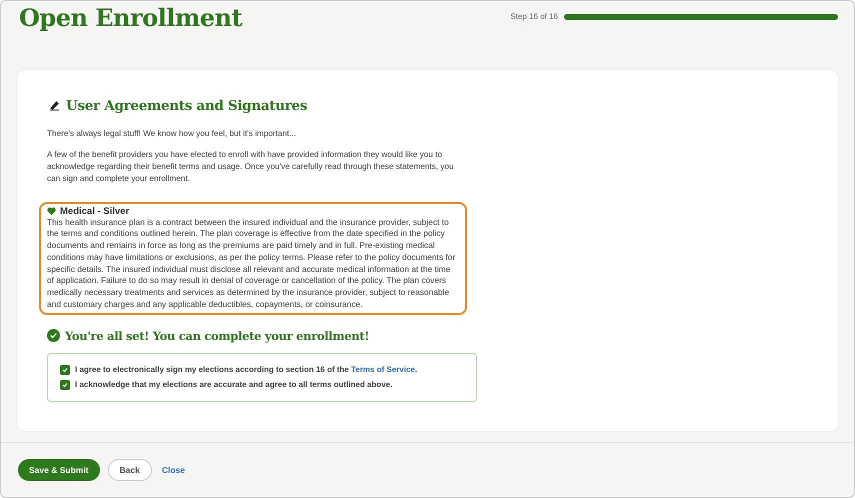 The image size is (855, 498). I want to click on intro-text: A few of the benefit providers you have elected to enroll with have provided information they would like you to acknowledge regarding their benefit terms and usage. Once you've carefully read through these statements, you can sign and complete your enrollment., so click(251, 166).